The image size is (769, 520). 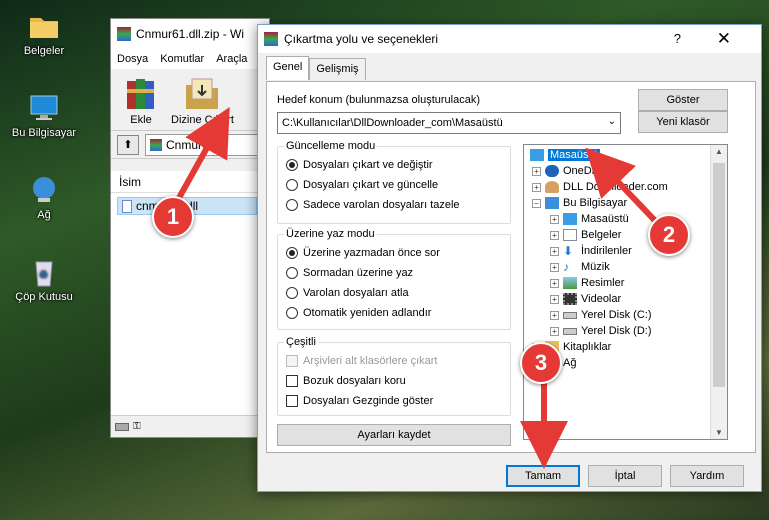 I want to click on step-badge-1: 1, so click(x=173, y=217).